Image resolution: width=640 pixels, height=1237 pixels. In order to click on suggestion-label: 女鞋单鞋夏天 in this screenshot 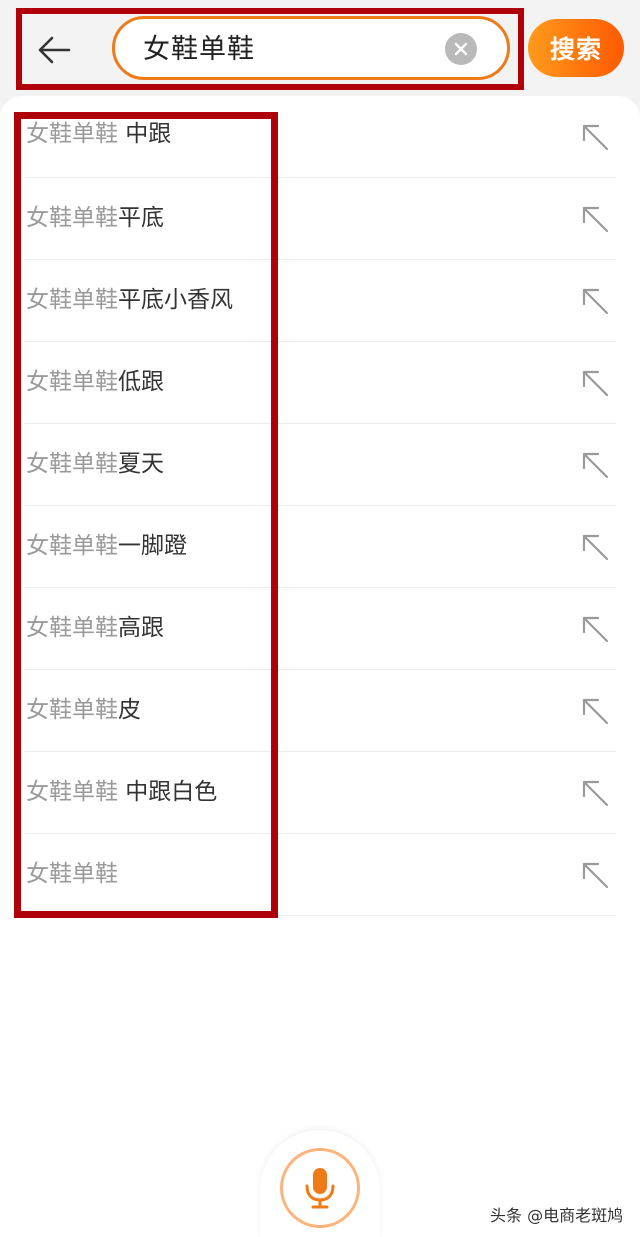, I will do `click(95, 464)`.